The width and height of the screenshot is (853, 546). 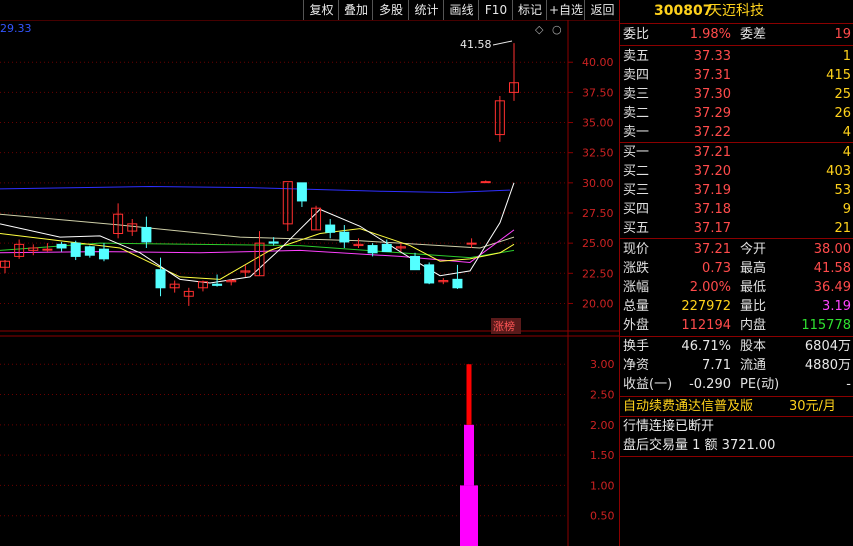 What do you see at coordinates (710, 34) in the screenshot?
I see `weibi-value: 1.98%` at bounding box center [710, 34].